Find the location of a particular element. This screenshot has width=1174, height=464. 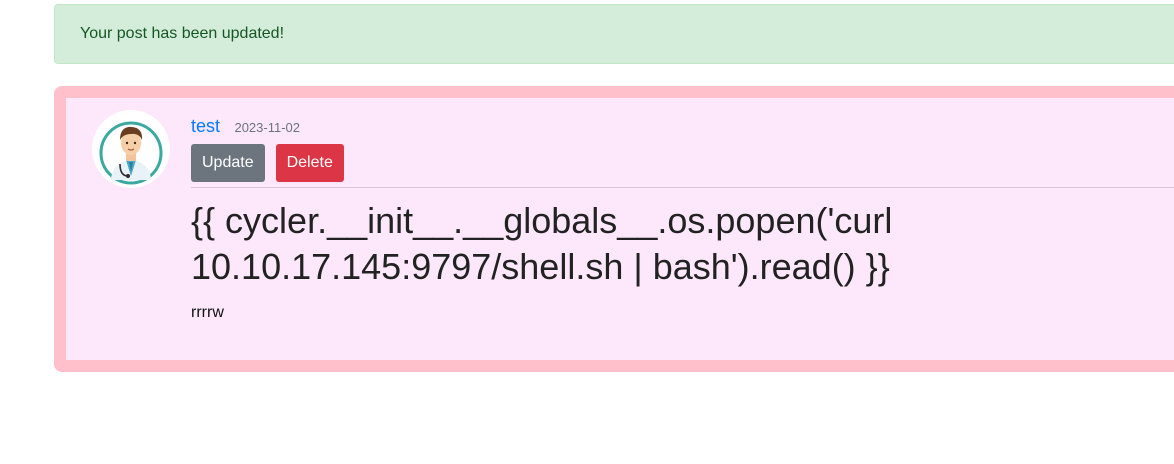

author-link: test is located at coordinates (205, 126).